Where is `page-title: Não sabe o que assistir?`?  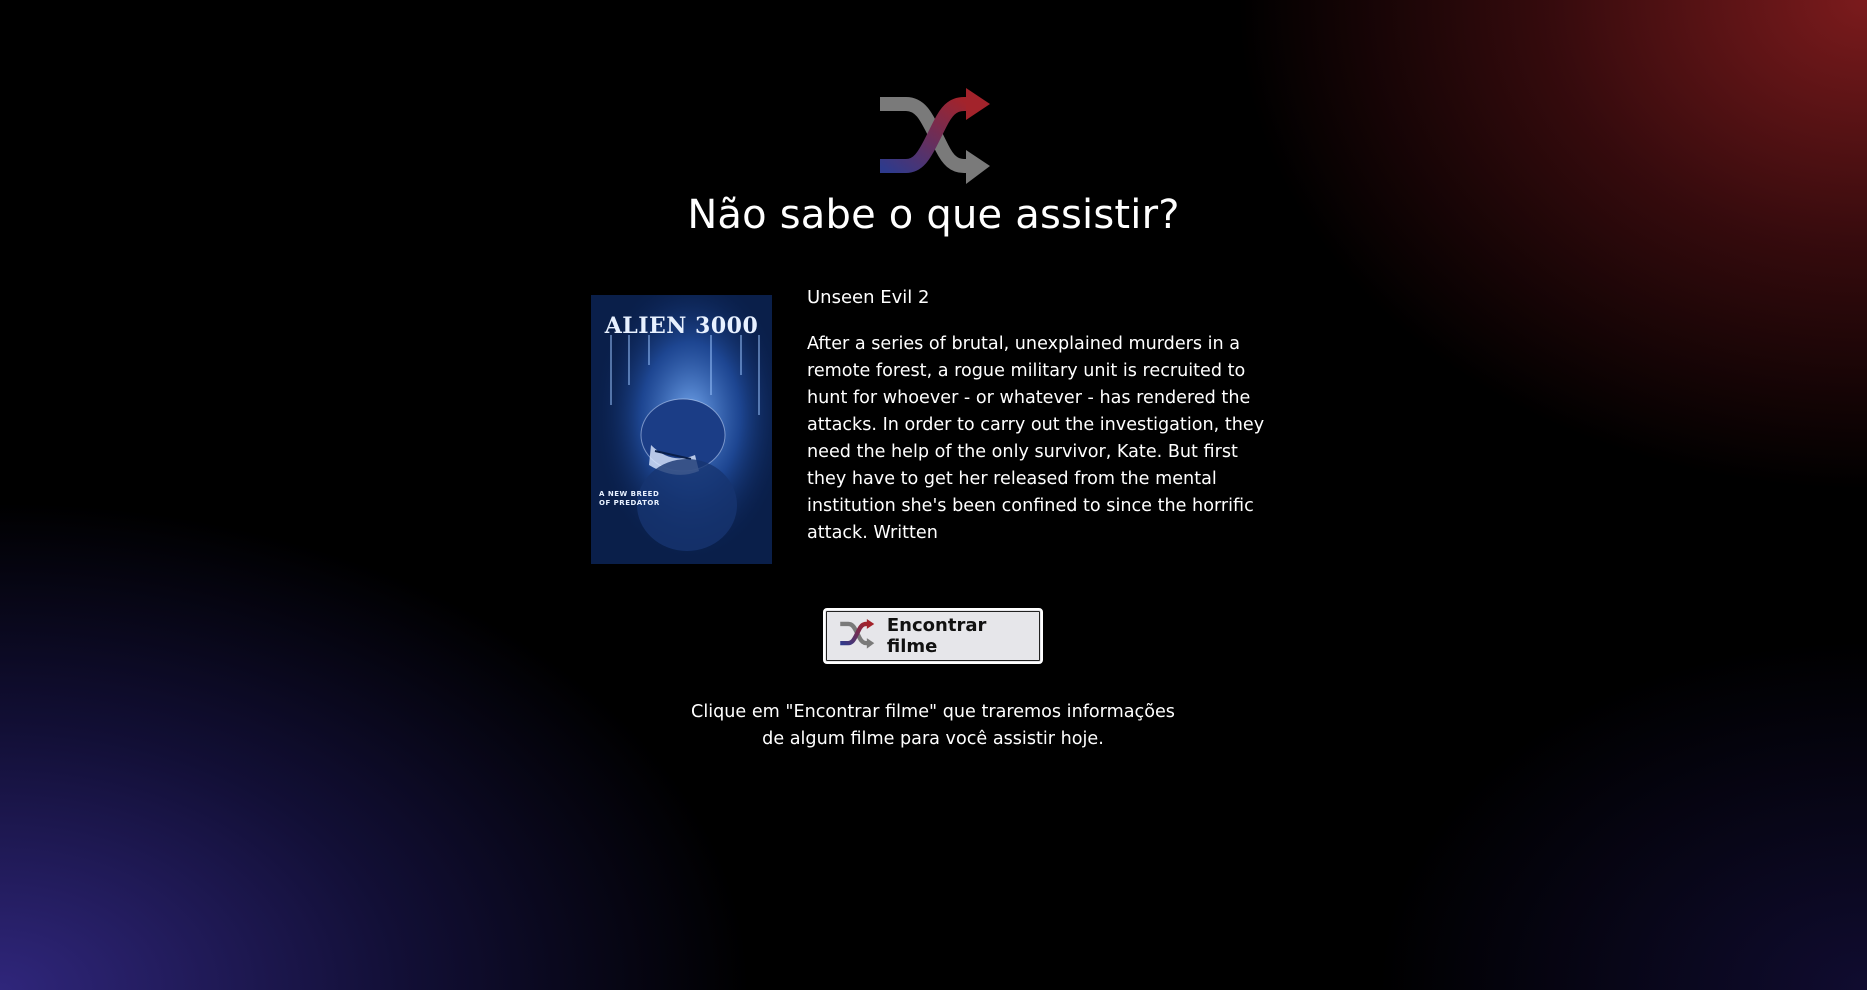 page-title: Não sabe o que assistir? is located at coordinates (933, 215).